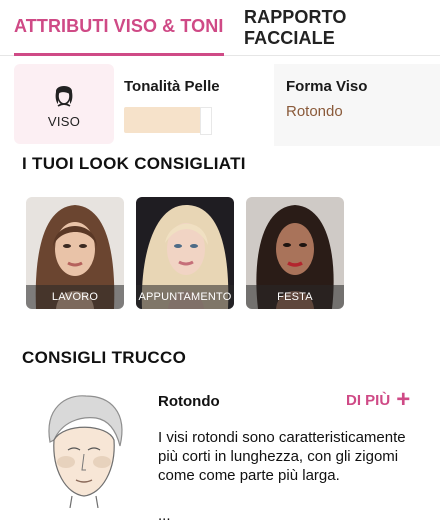  What do you see at coordinates (104, 357) in the screenshot?
I see `makeup-tips-title: CONSIGLI TRUCCO` at bounding box center [104, 357].